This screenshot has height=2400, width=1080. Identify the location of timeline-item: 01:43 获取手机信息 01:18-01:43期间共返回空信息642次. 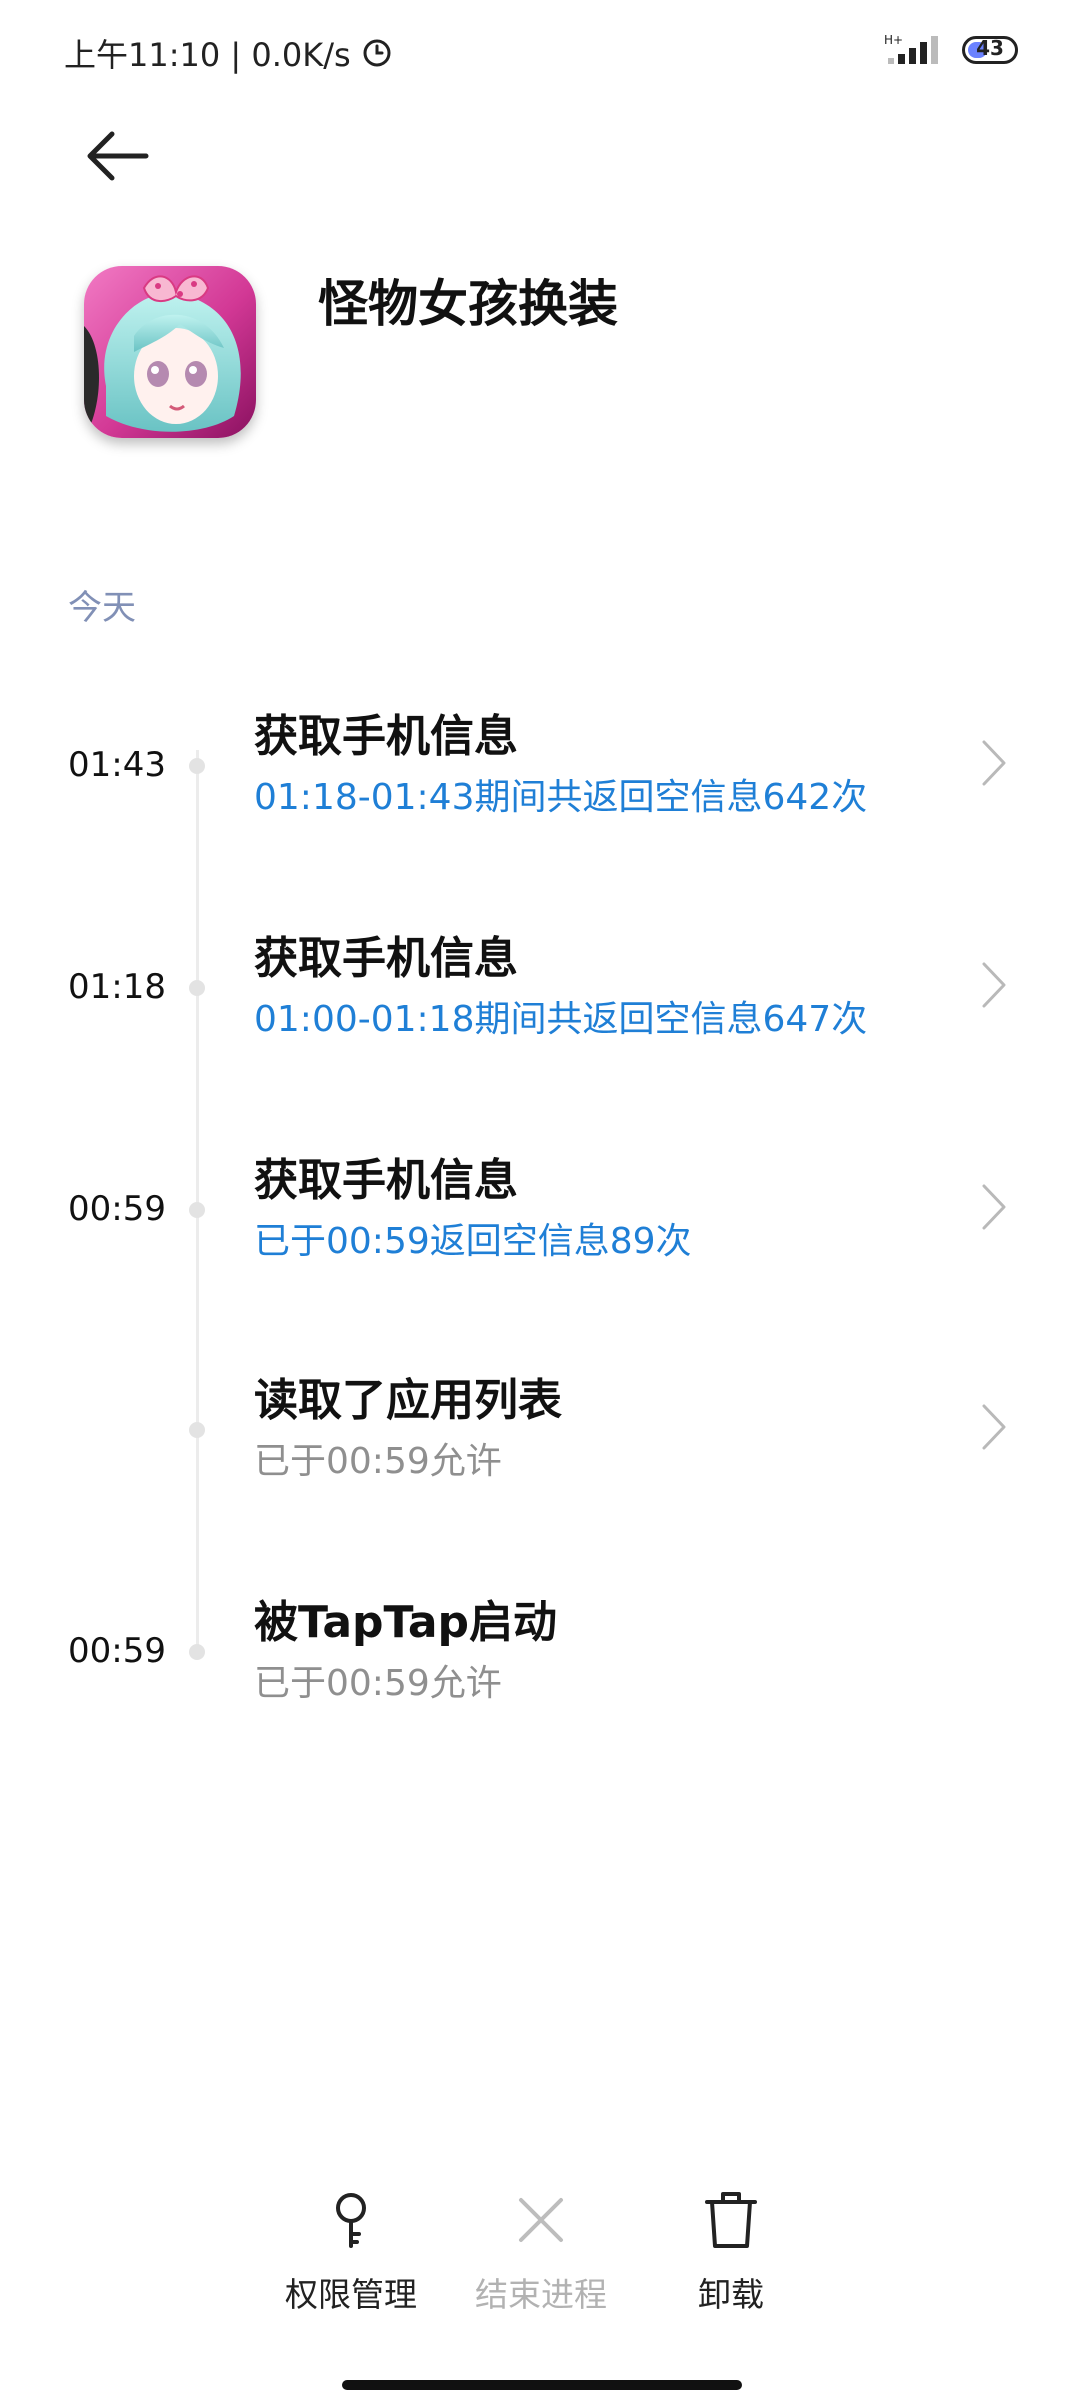
(540, 765).